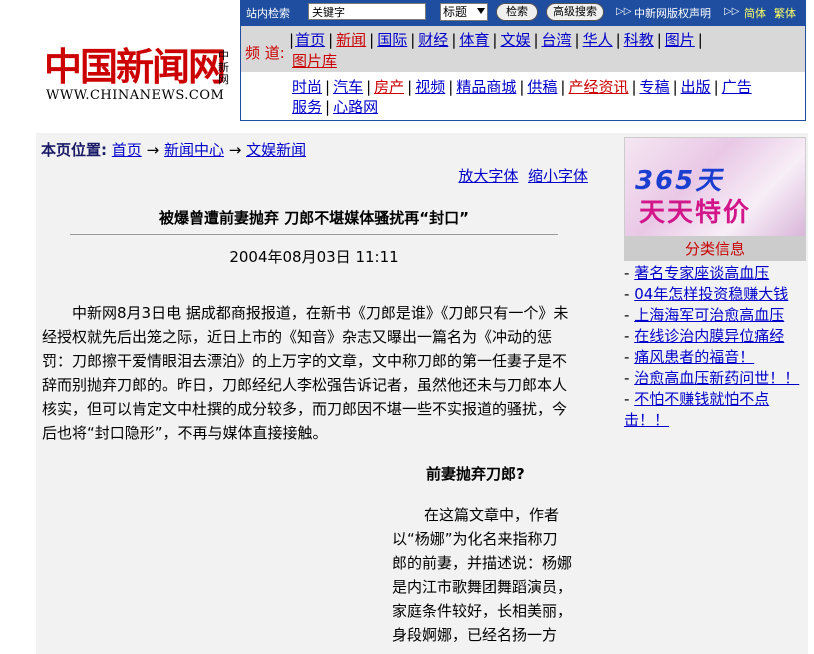 The image size is (814, 654). I want to click on article-subheading: 前妻抛弃刀郎?, so click(475, 474).